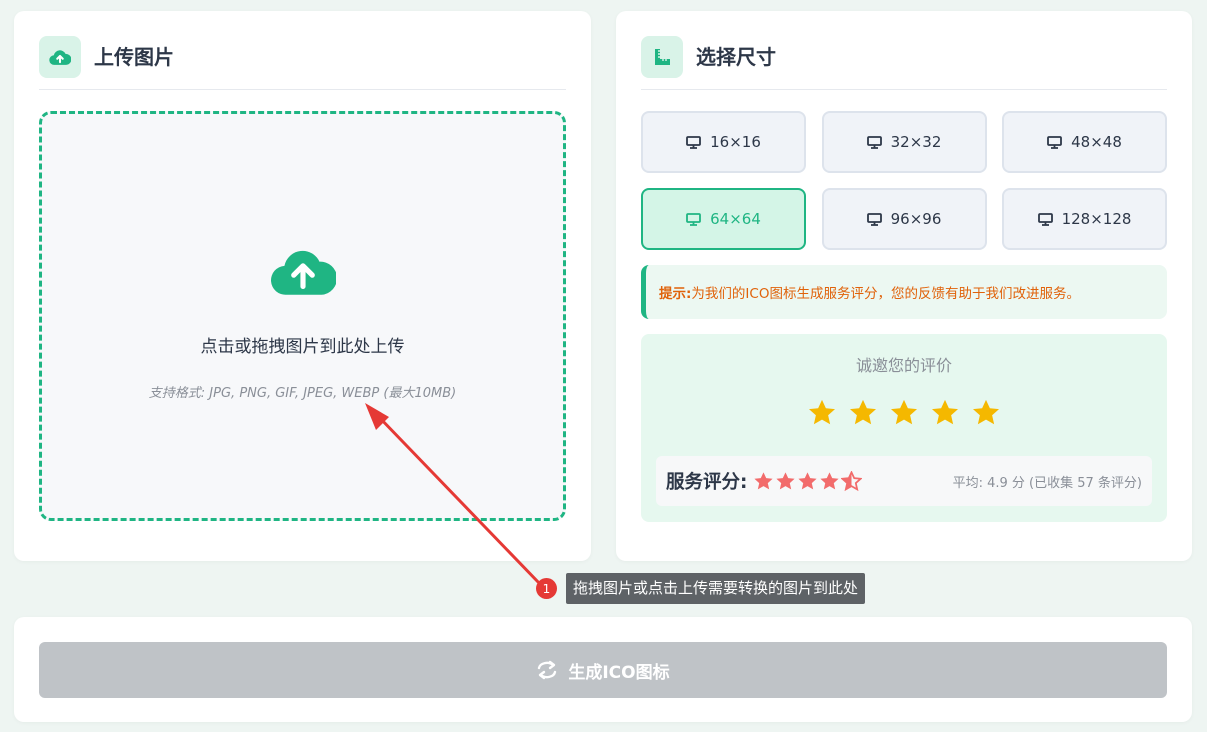 The image size is (1207, 732). I want to click on tip-box: 提示: 为我们的ICO图标生成服务评分，您的反馈有助于我们改进服务。, so click(904, 292).